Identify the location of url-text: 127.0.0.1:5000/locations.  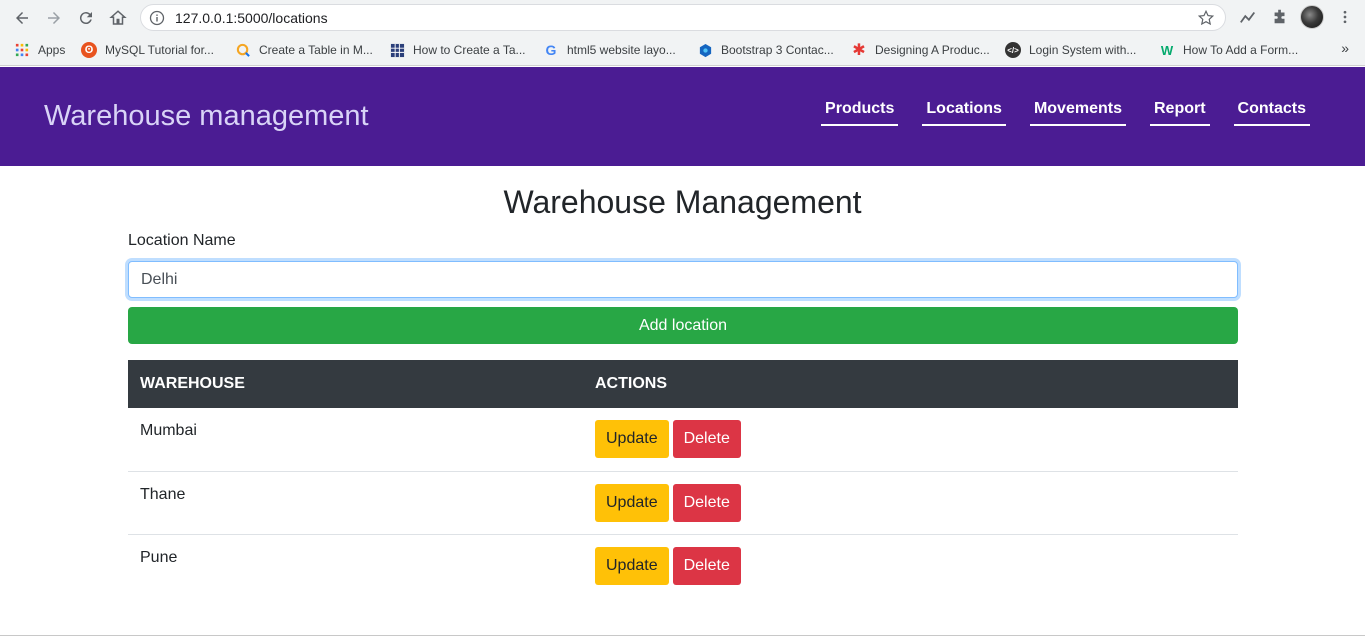
(251, 18).